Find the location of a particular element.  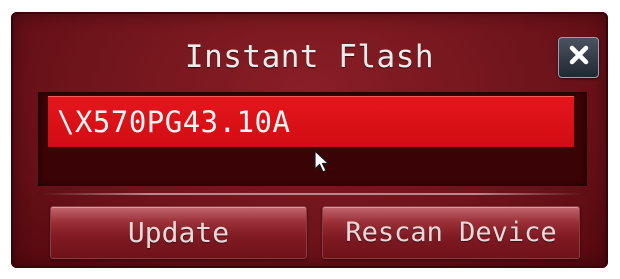

divider is located at coordinates (312, 194).